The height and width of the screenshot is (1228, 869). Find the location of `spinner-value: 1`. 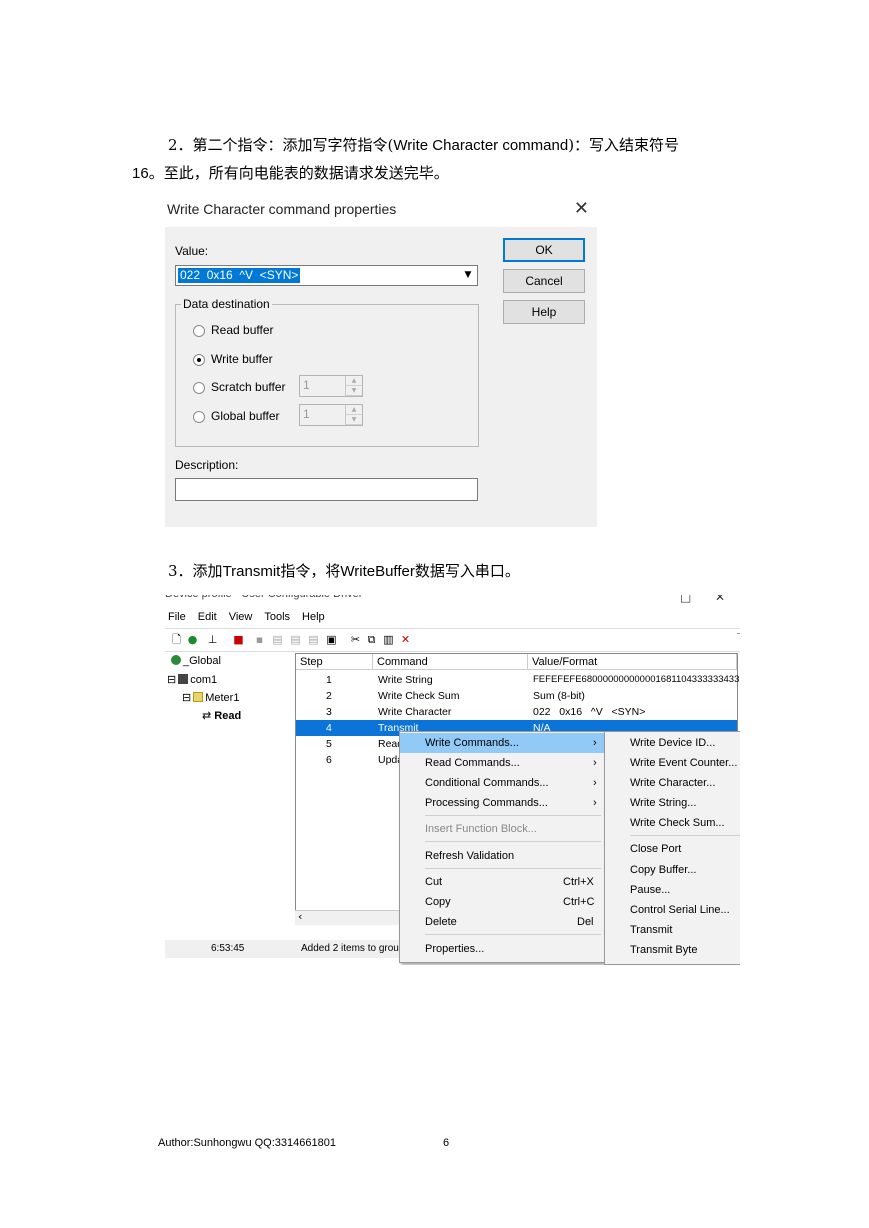

spinner-value: 1 is located at coordinates (306, 414).